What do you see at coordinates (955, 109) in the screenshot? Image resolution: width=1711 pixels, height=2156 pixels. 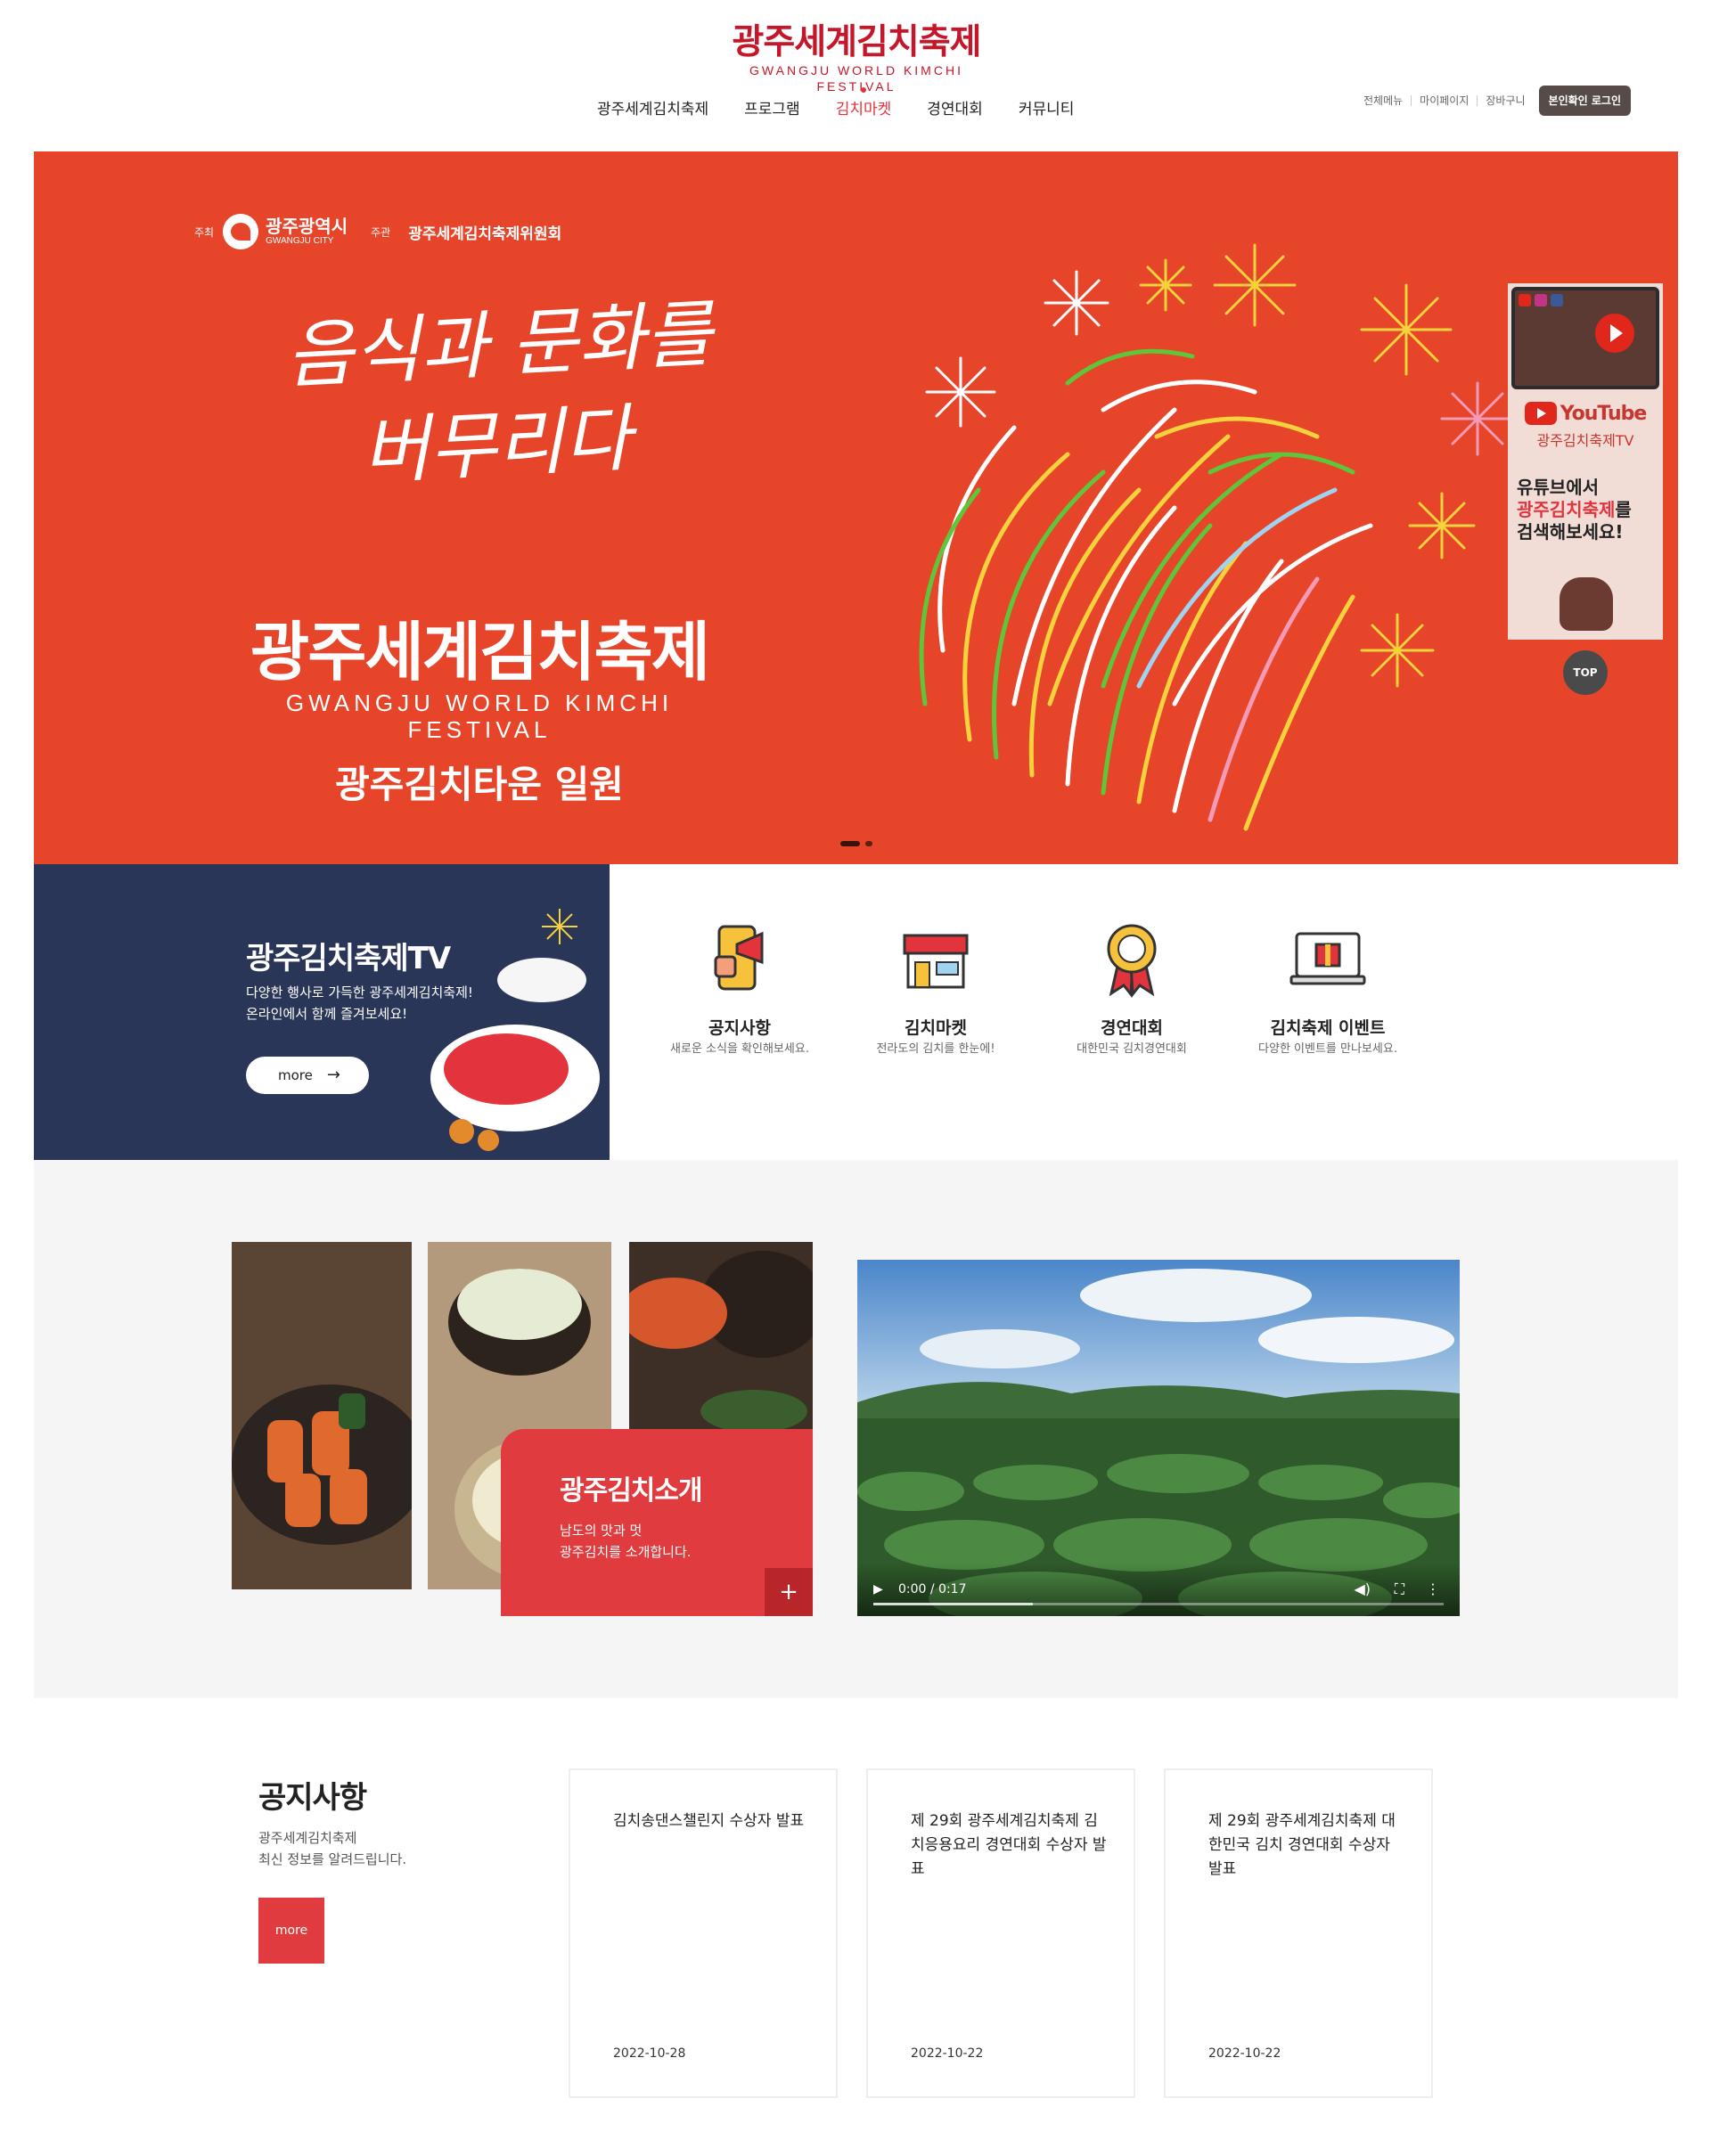 I see `nav-item-contest: 경연대회` at bounding box center [955, 109].